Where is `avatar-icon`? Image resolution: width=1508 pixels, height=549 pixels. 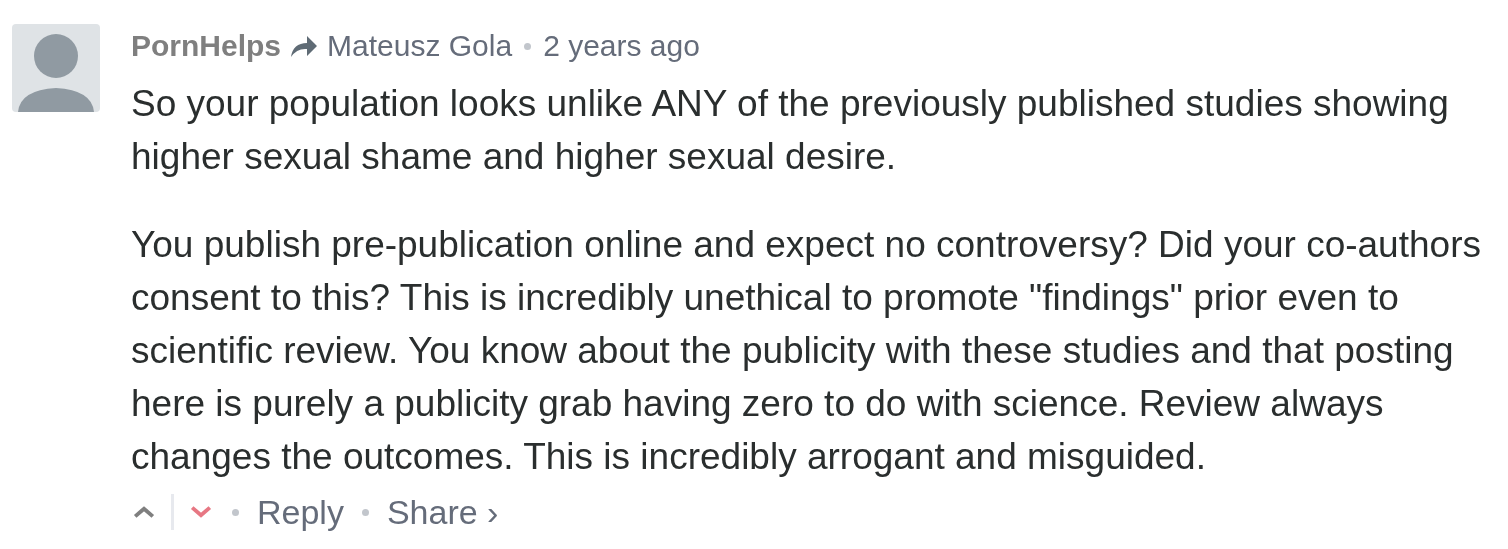
avatar-icon is located at coordinates (56, 68).